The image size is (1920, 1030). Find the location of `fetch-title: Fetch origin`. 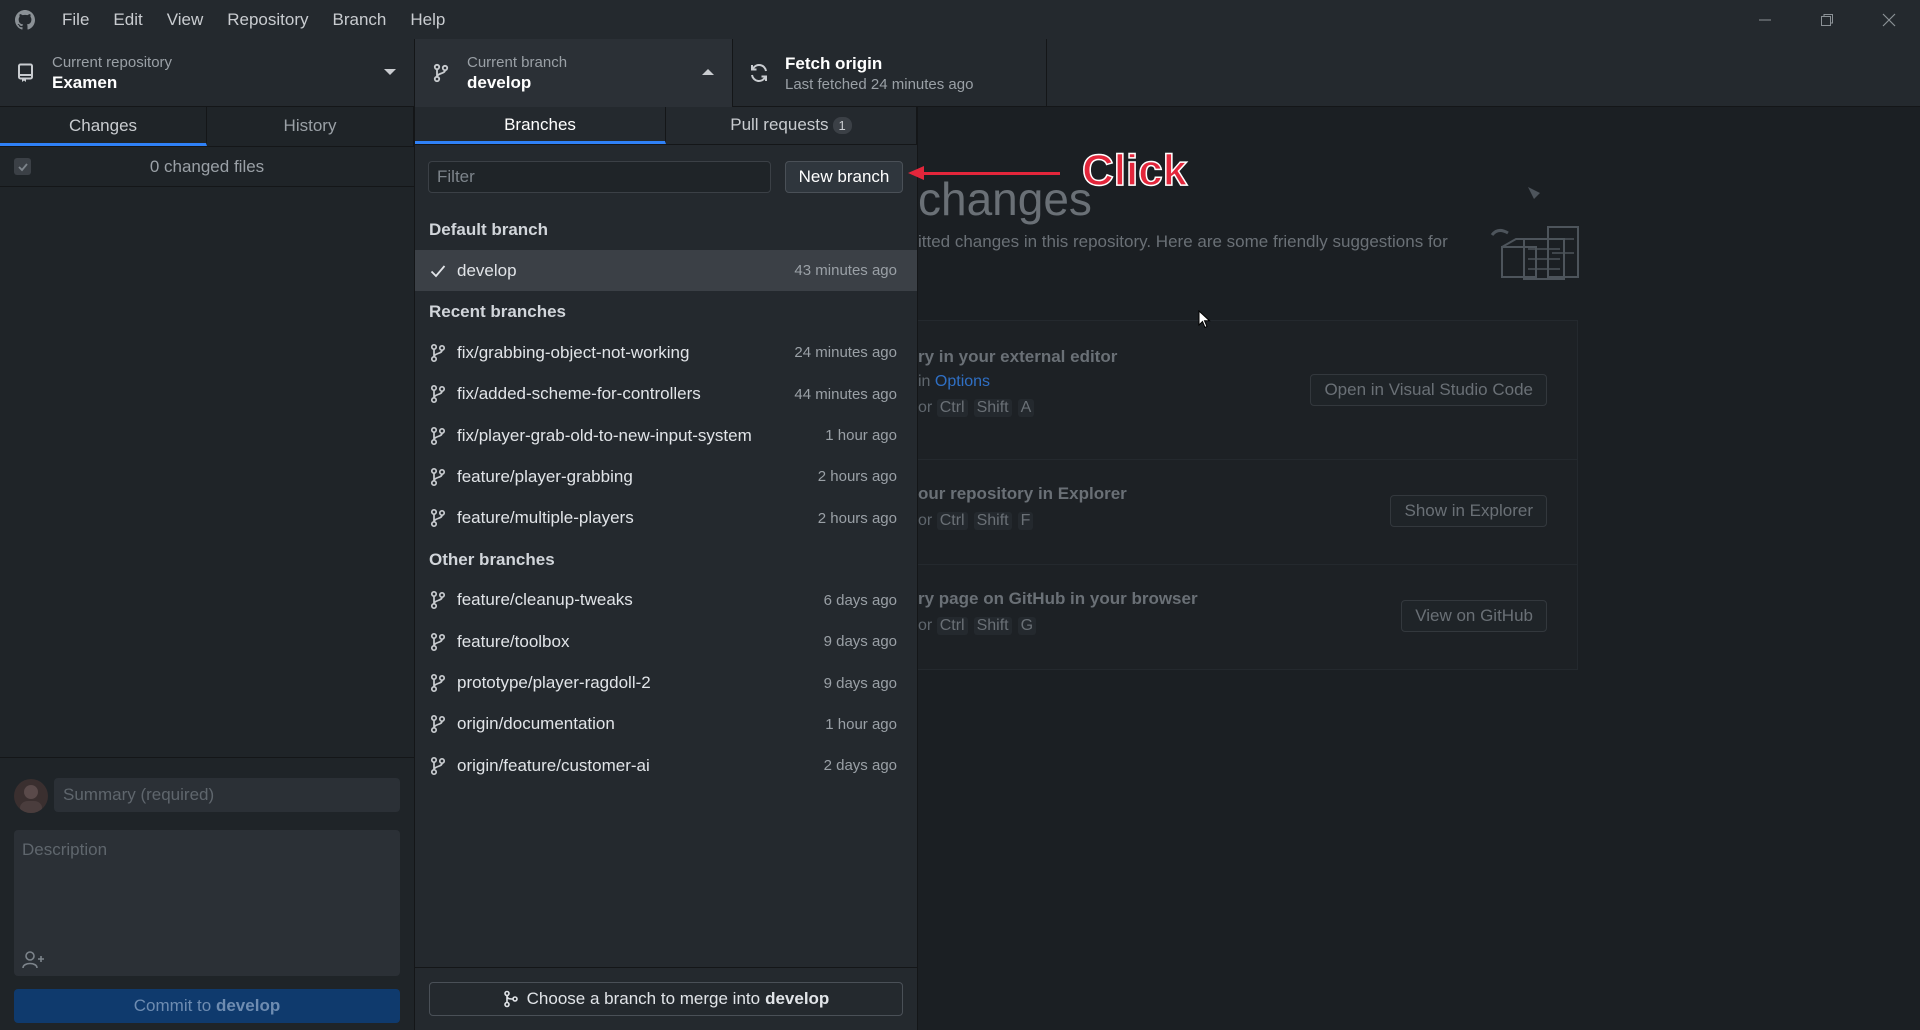

fetch-title: Fetch origin is located at coordinates (834, 63).